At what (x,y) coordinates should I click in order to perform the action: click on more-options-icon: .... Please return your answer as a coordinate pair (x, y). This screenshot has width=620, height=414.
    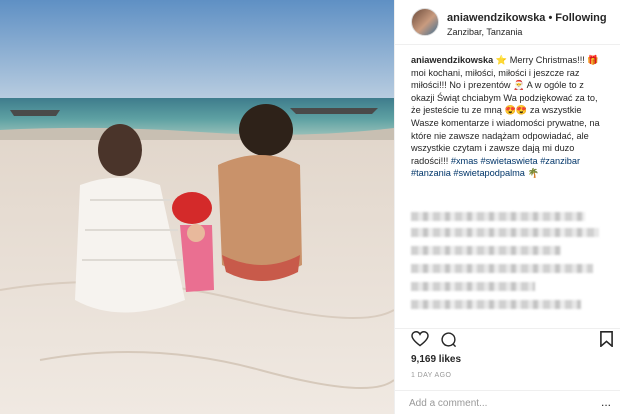
    Looking at the image, I should click on (606, 402).